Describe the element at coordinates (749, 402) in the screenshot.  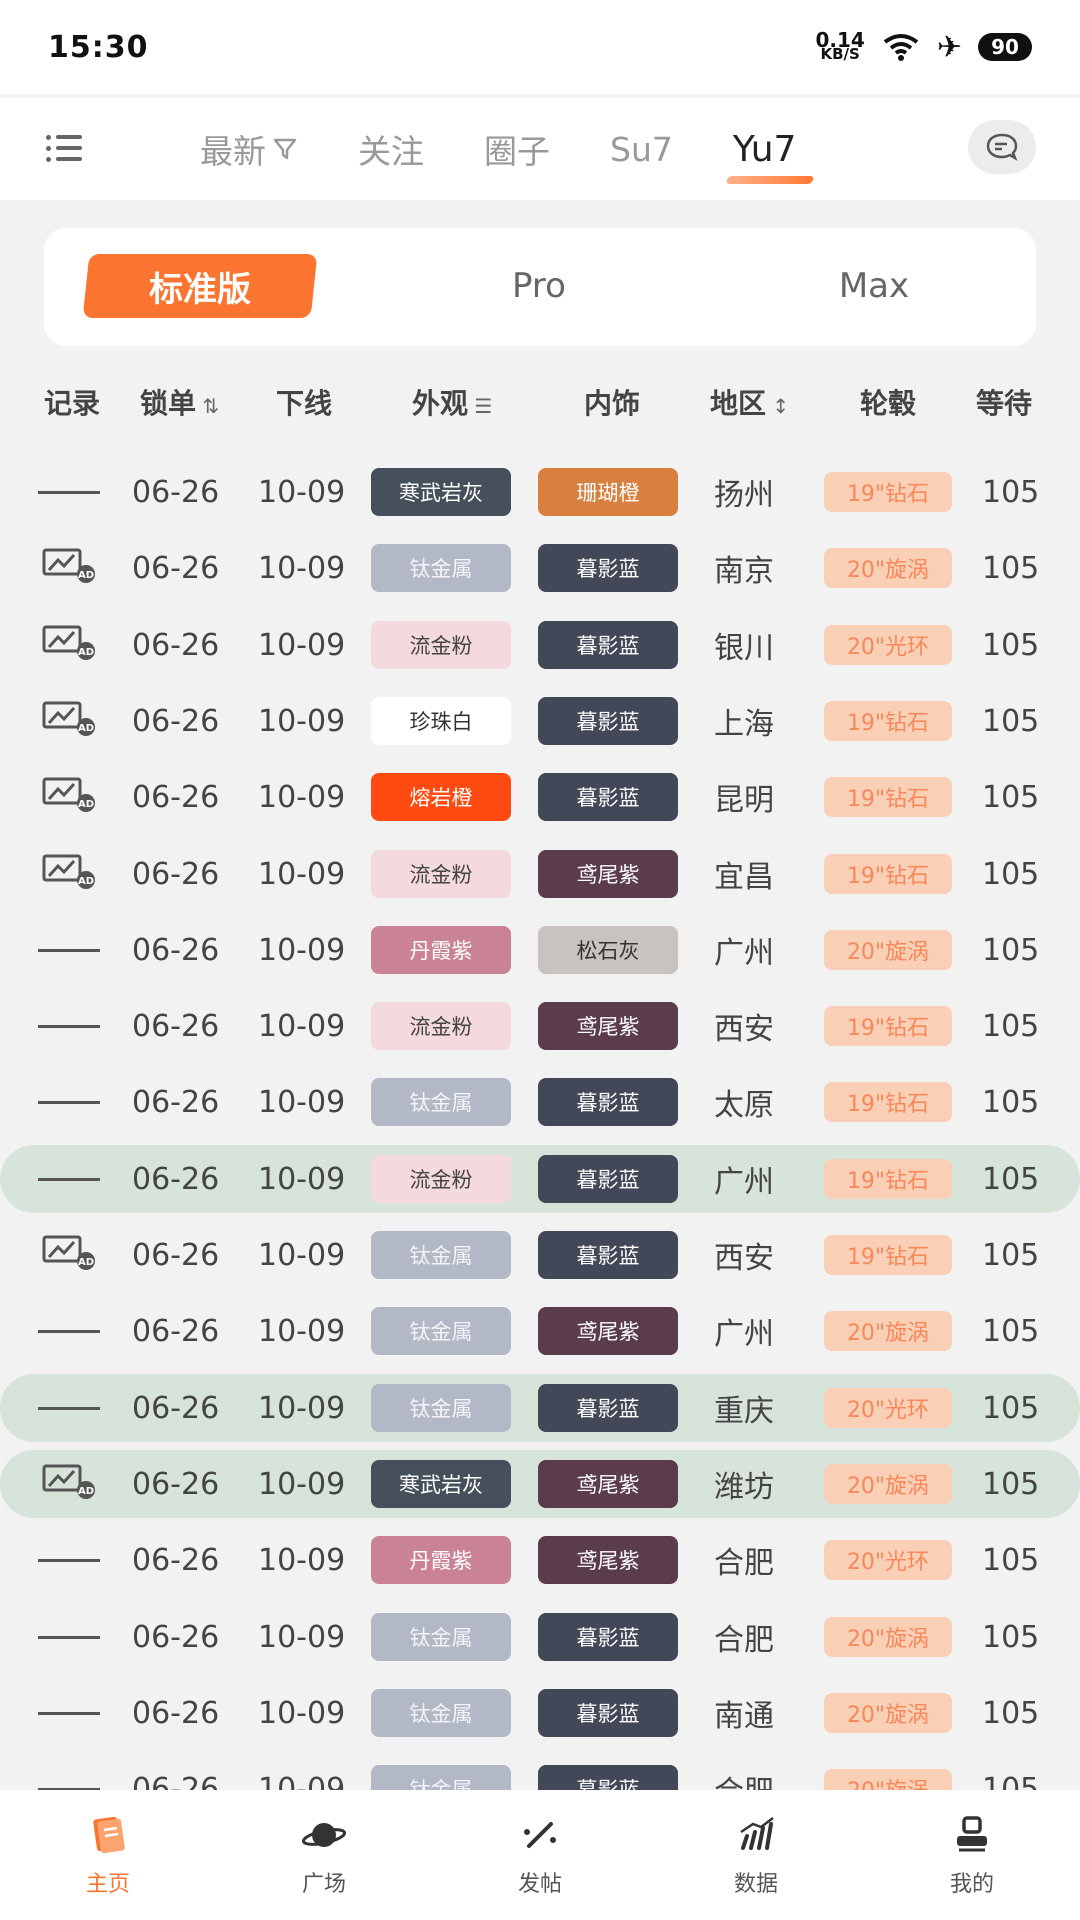
I see `col-region-sort: 地区 ↕` at that location.